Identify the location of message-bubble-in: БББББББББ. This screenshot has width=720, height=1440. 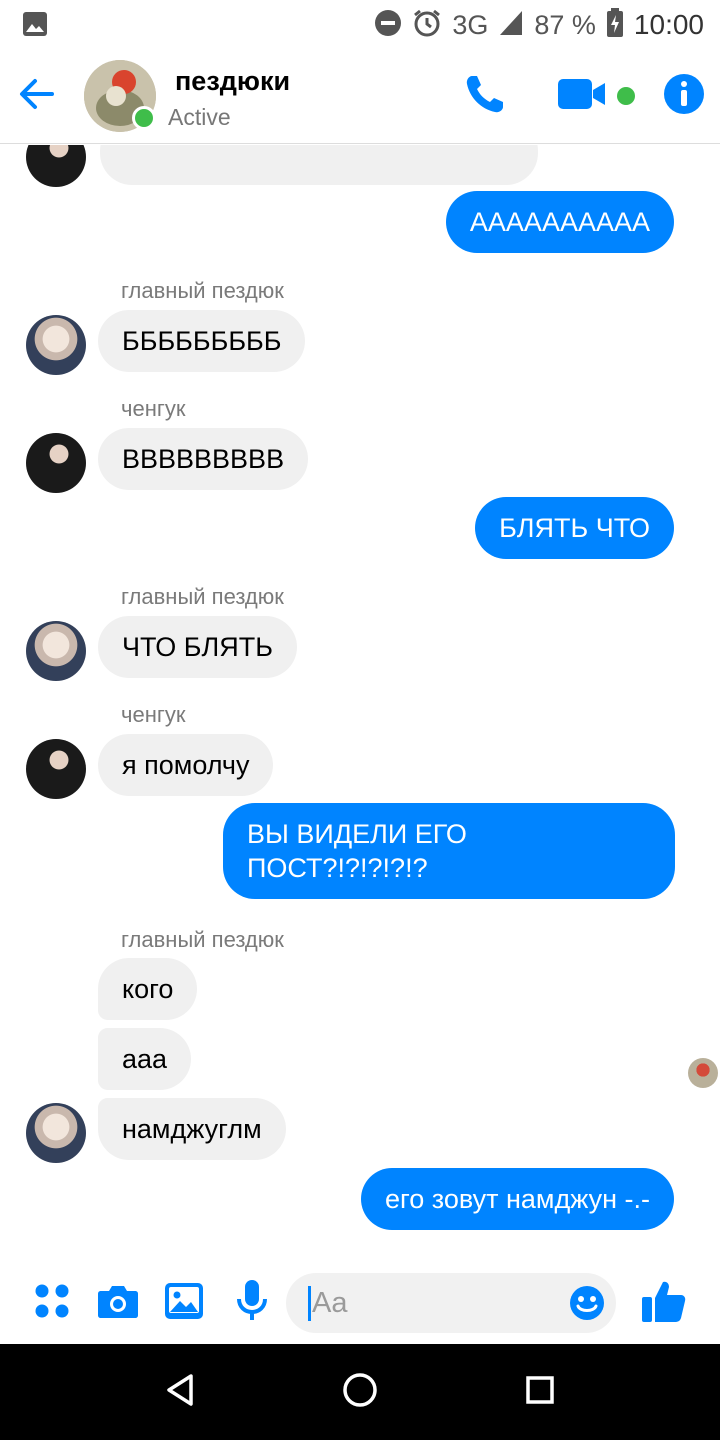
(202, 341).